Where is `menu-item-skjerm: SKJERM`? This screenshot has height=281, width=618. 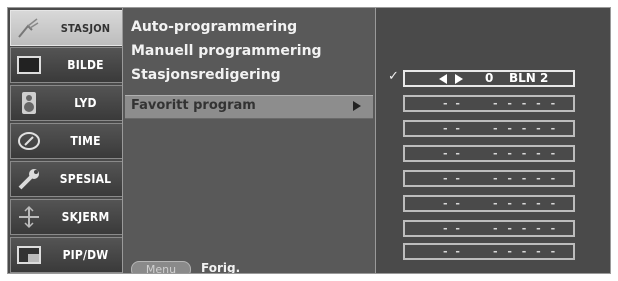 menu-item-skjerm: SKJERM is located at coordinates (66, 217).